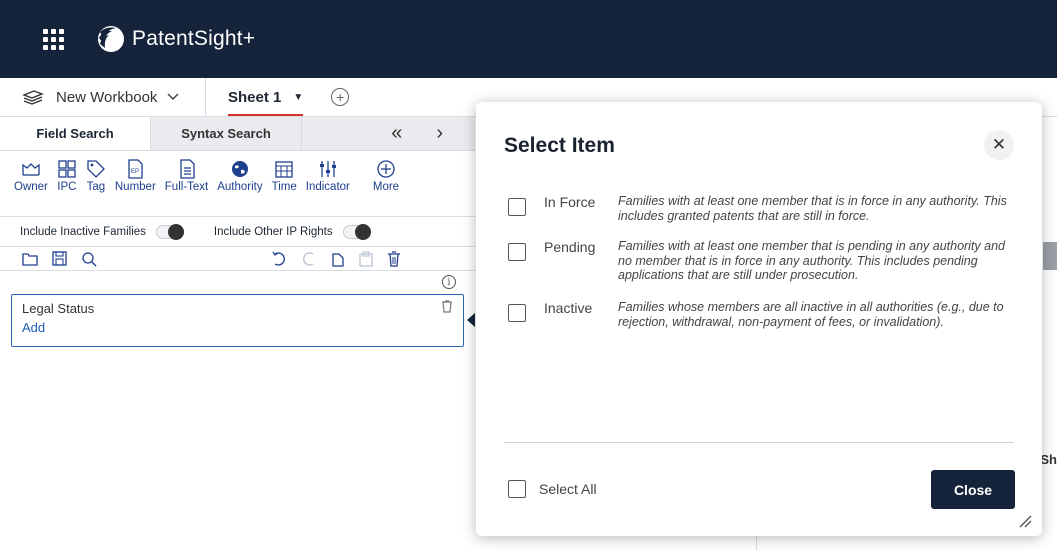 This screenshot has width=1057, height=550. Describe the element at coordinates (999, 145) in the screenshot. I see `close-icon: ✕` at that location.